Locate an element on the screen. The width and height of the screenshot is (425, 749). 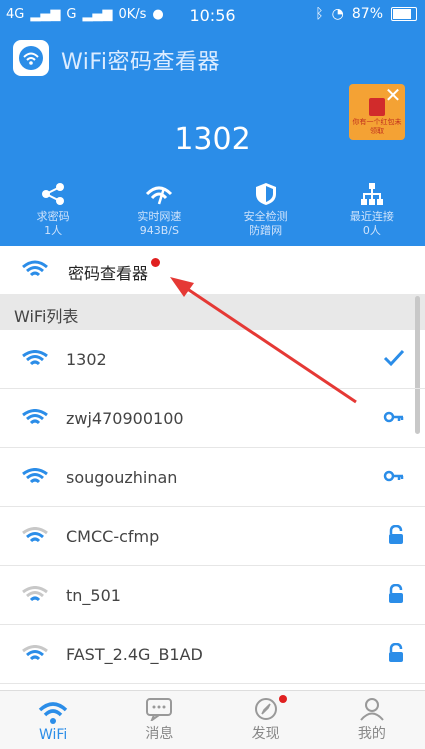
wifi-row: sougouzhinan is located at coordinates (212, 477).